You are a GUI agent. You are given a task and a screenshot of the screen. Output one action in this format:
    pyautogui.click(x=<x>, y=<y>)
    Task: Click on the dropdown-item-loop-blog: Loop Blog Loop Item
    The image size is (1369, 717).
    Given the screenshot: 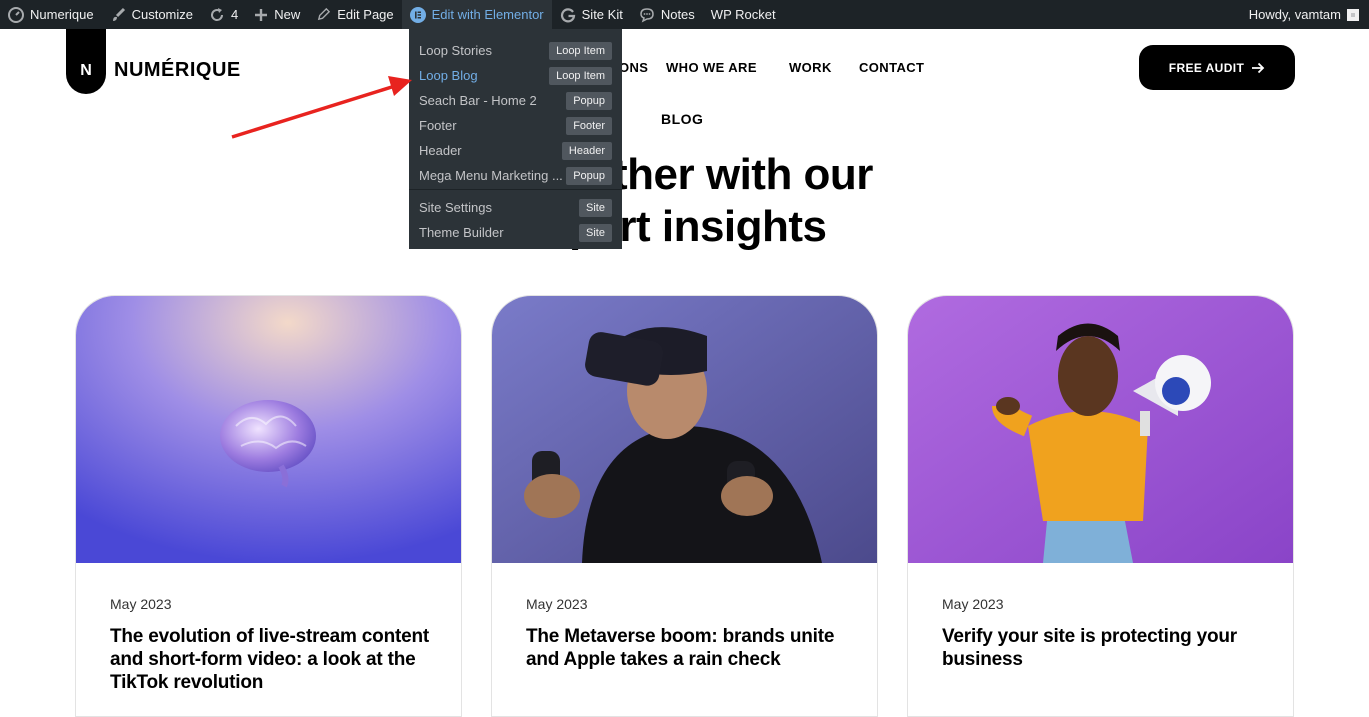 What is the action you would take?
    pyautogui.click(x=515, y=75)
    